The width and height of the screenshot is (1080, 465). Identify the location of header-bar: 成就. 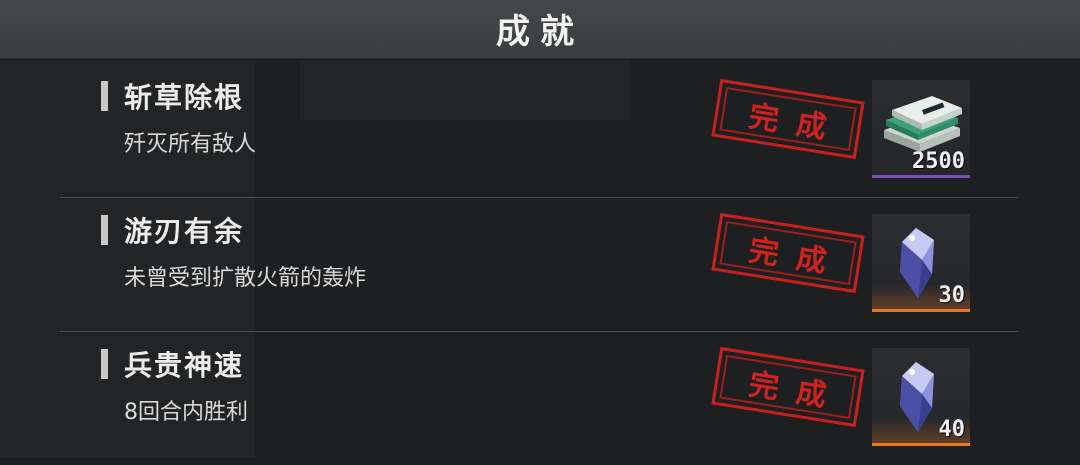
(540, 29).